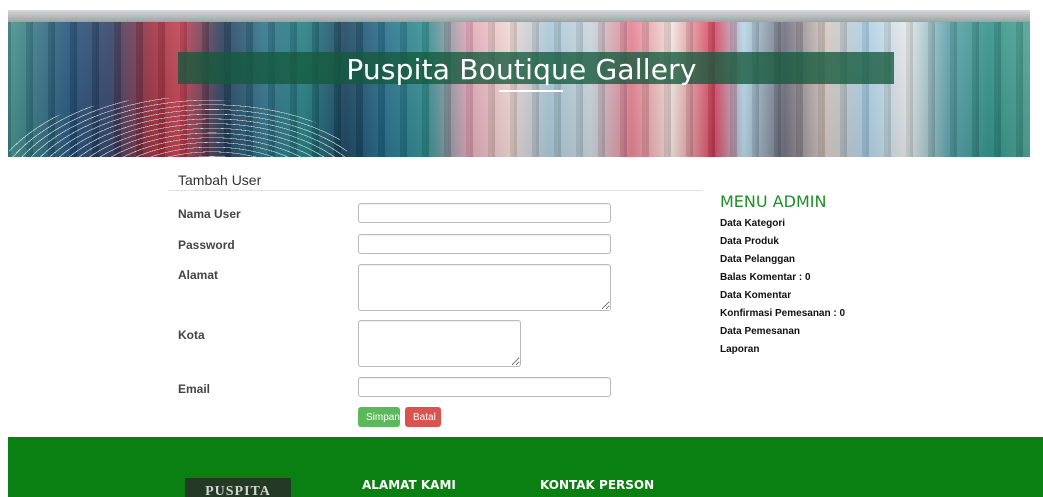 This screenshot has height=497, width=1043. What do you see at coordinates (379, 417) in the screenshot?
I see `save-button: Simpan` at bounding box center [379, 417].